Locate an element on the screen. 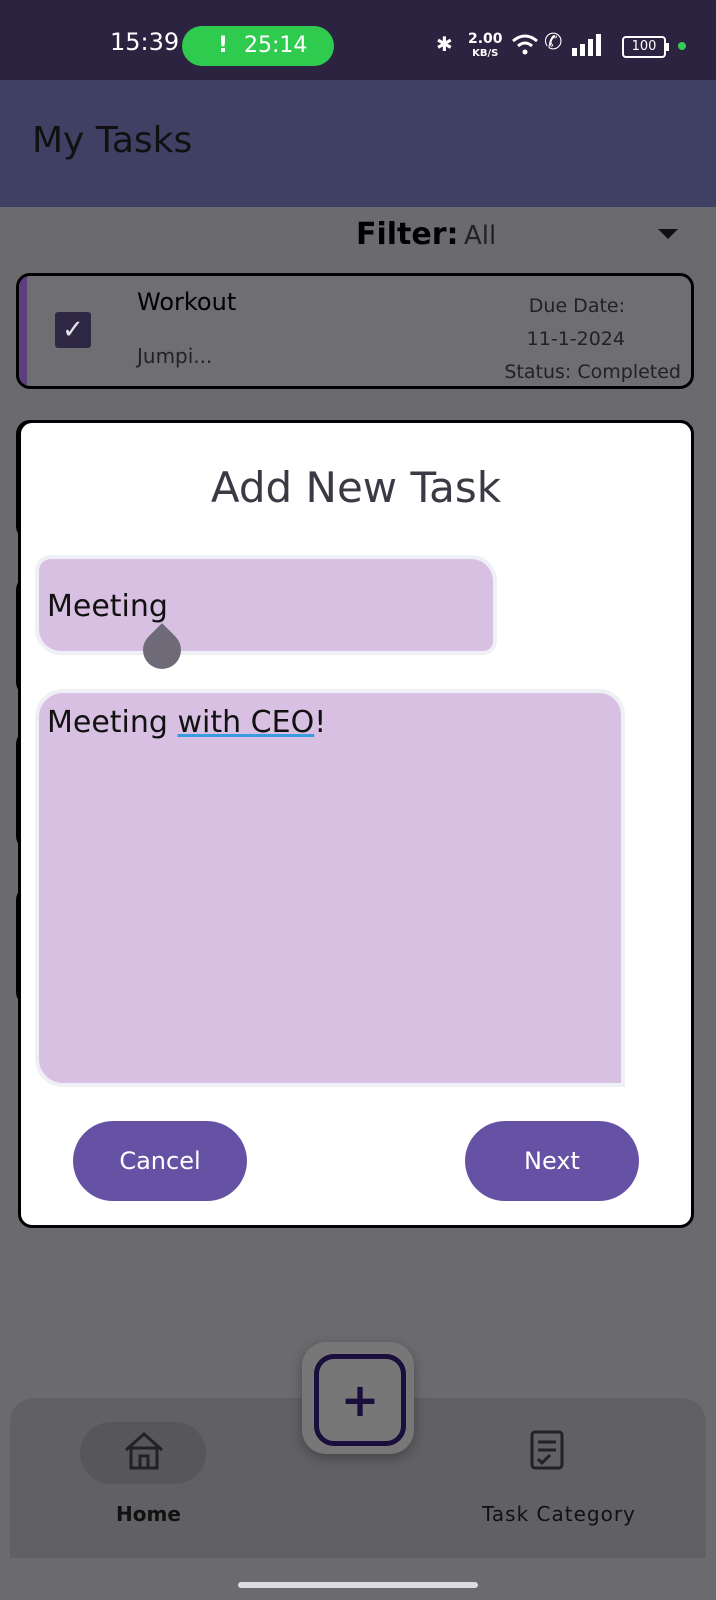  description-spellcheck-text: with CEO is located at coordinates (246, 722).